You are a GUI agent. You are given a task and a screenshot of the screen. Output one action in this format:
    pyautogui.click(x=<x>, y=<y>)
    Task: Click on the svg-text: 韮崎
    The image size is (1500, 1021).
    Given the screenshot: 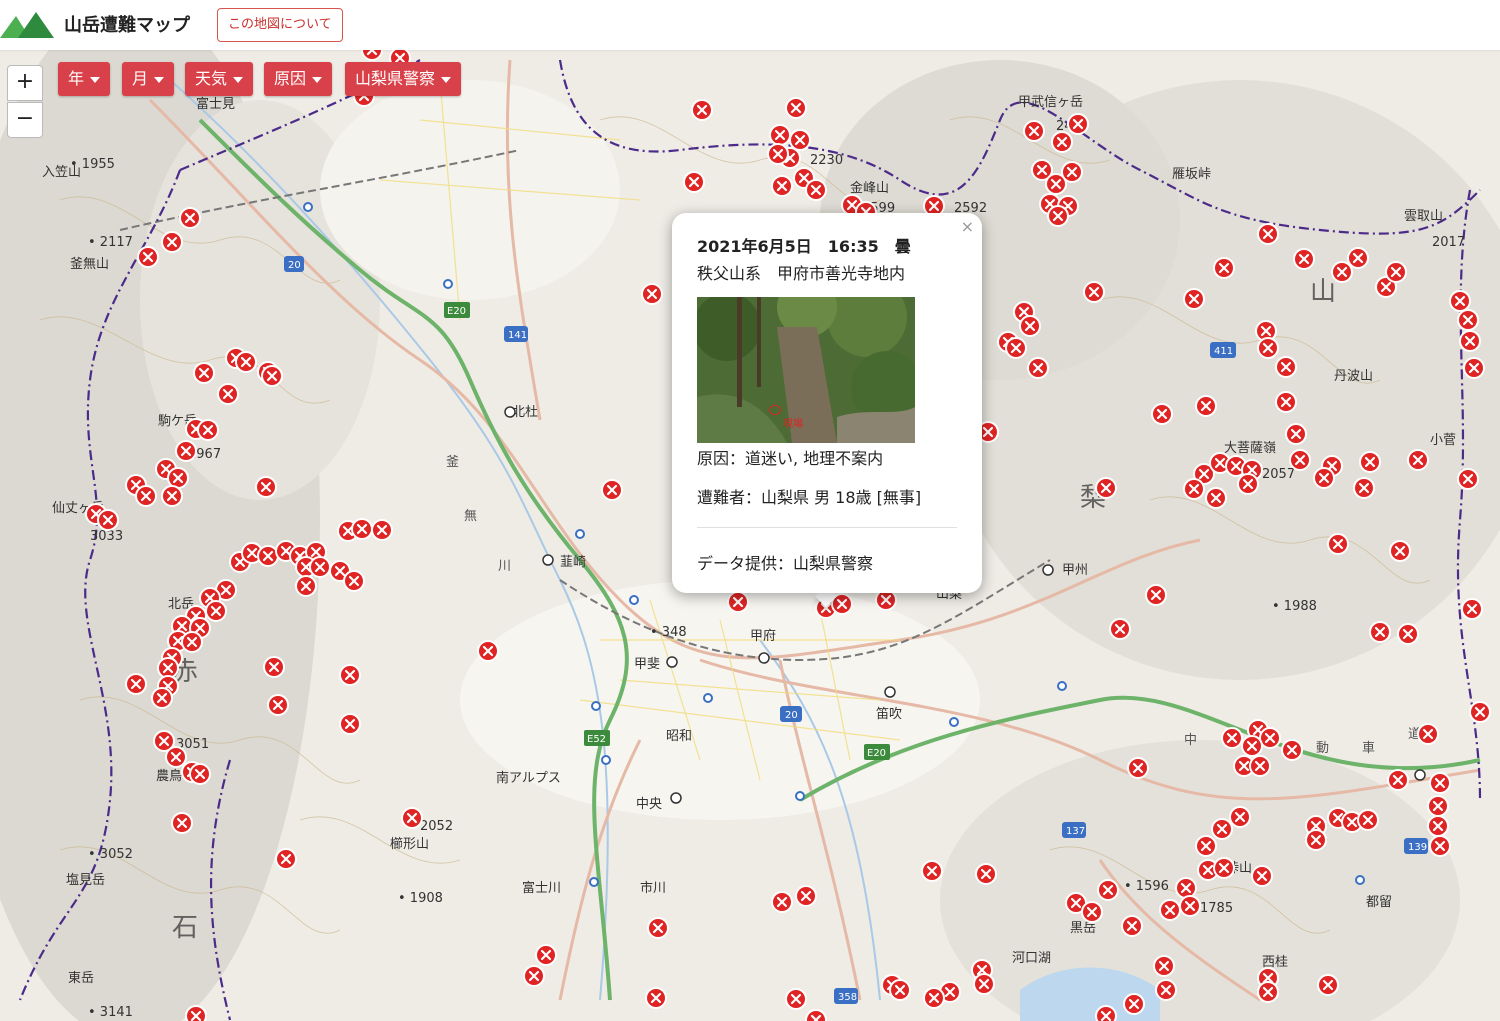 What is the action you would take?
    pyautogui.click(x=573, y=562)
    